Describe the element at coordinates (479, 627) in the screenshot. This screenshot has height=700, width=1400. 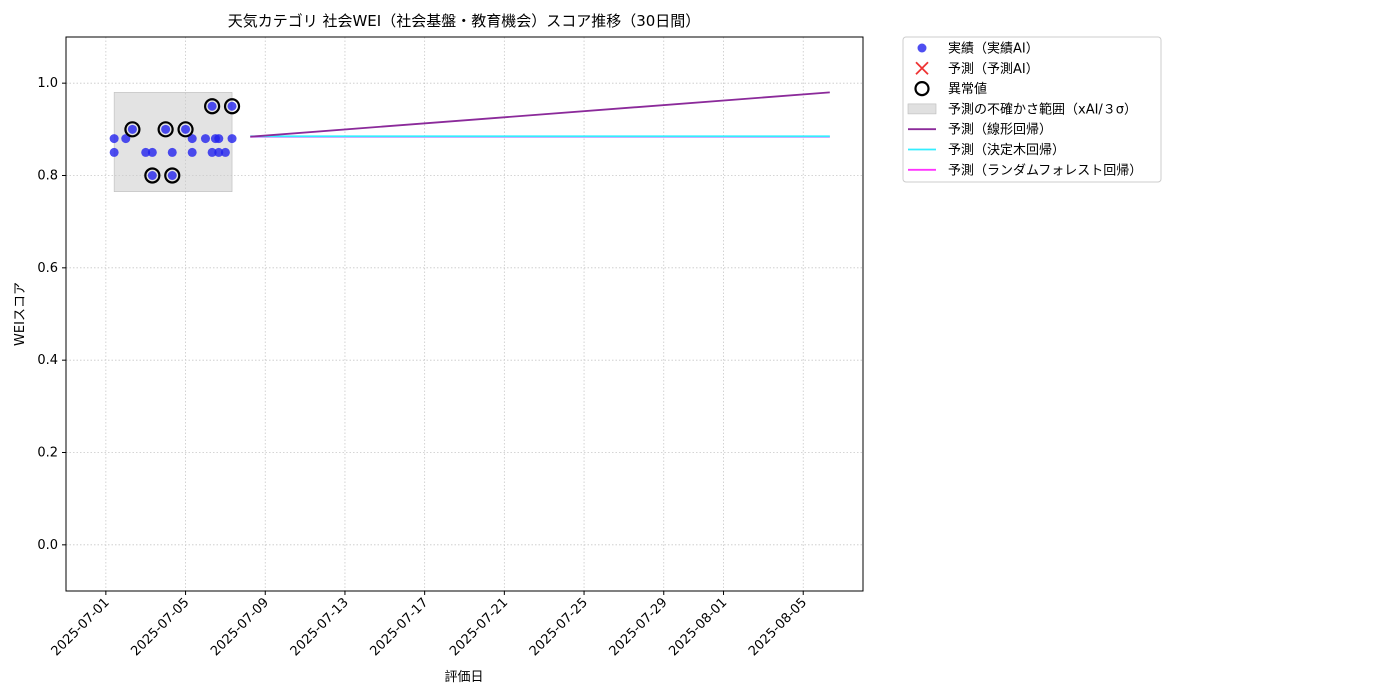
I see `x-tick-label: 2025-07-21` at that location.